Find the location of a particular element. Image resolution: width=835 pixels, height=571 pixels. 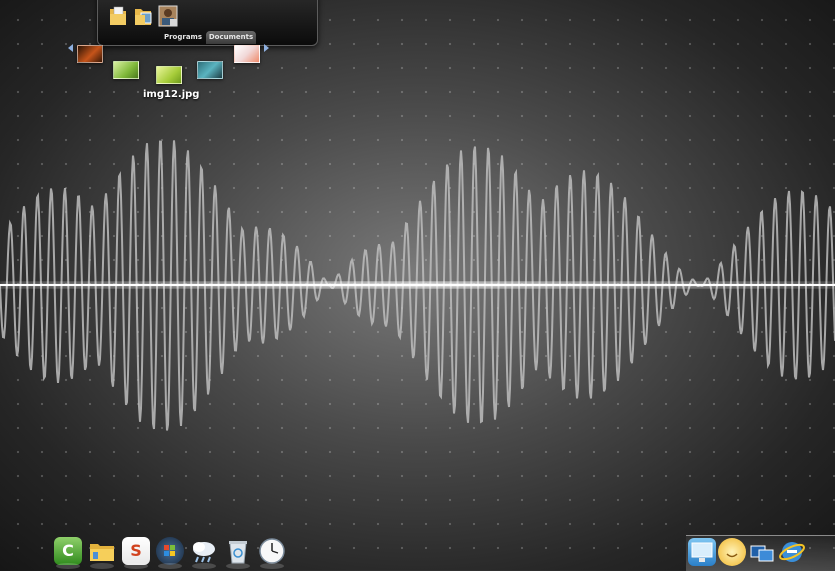

recycle-bin-glyph is located at coordinates (238, 552).